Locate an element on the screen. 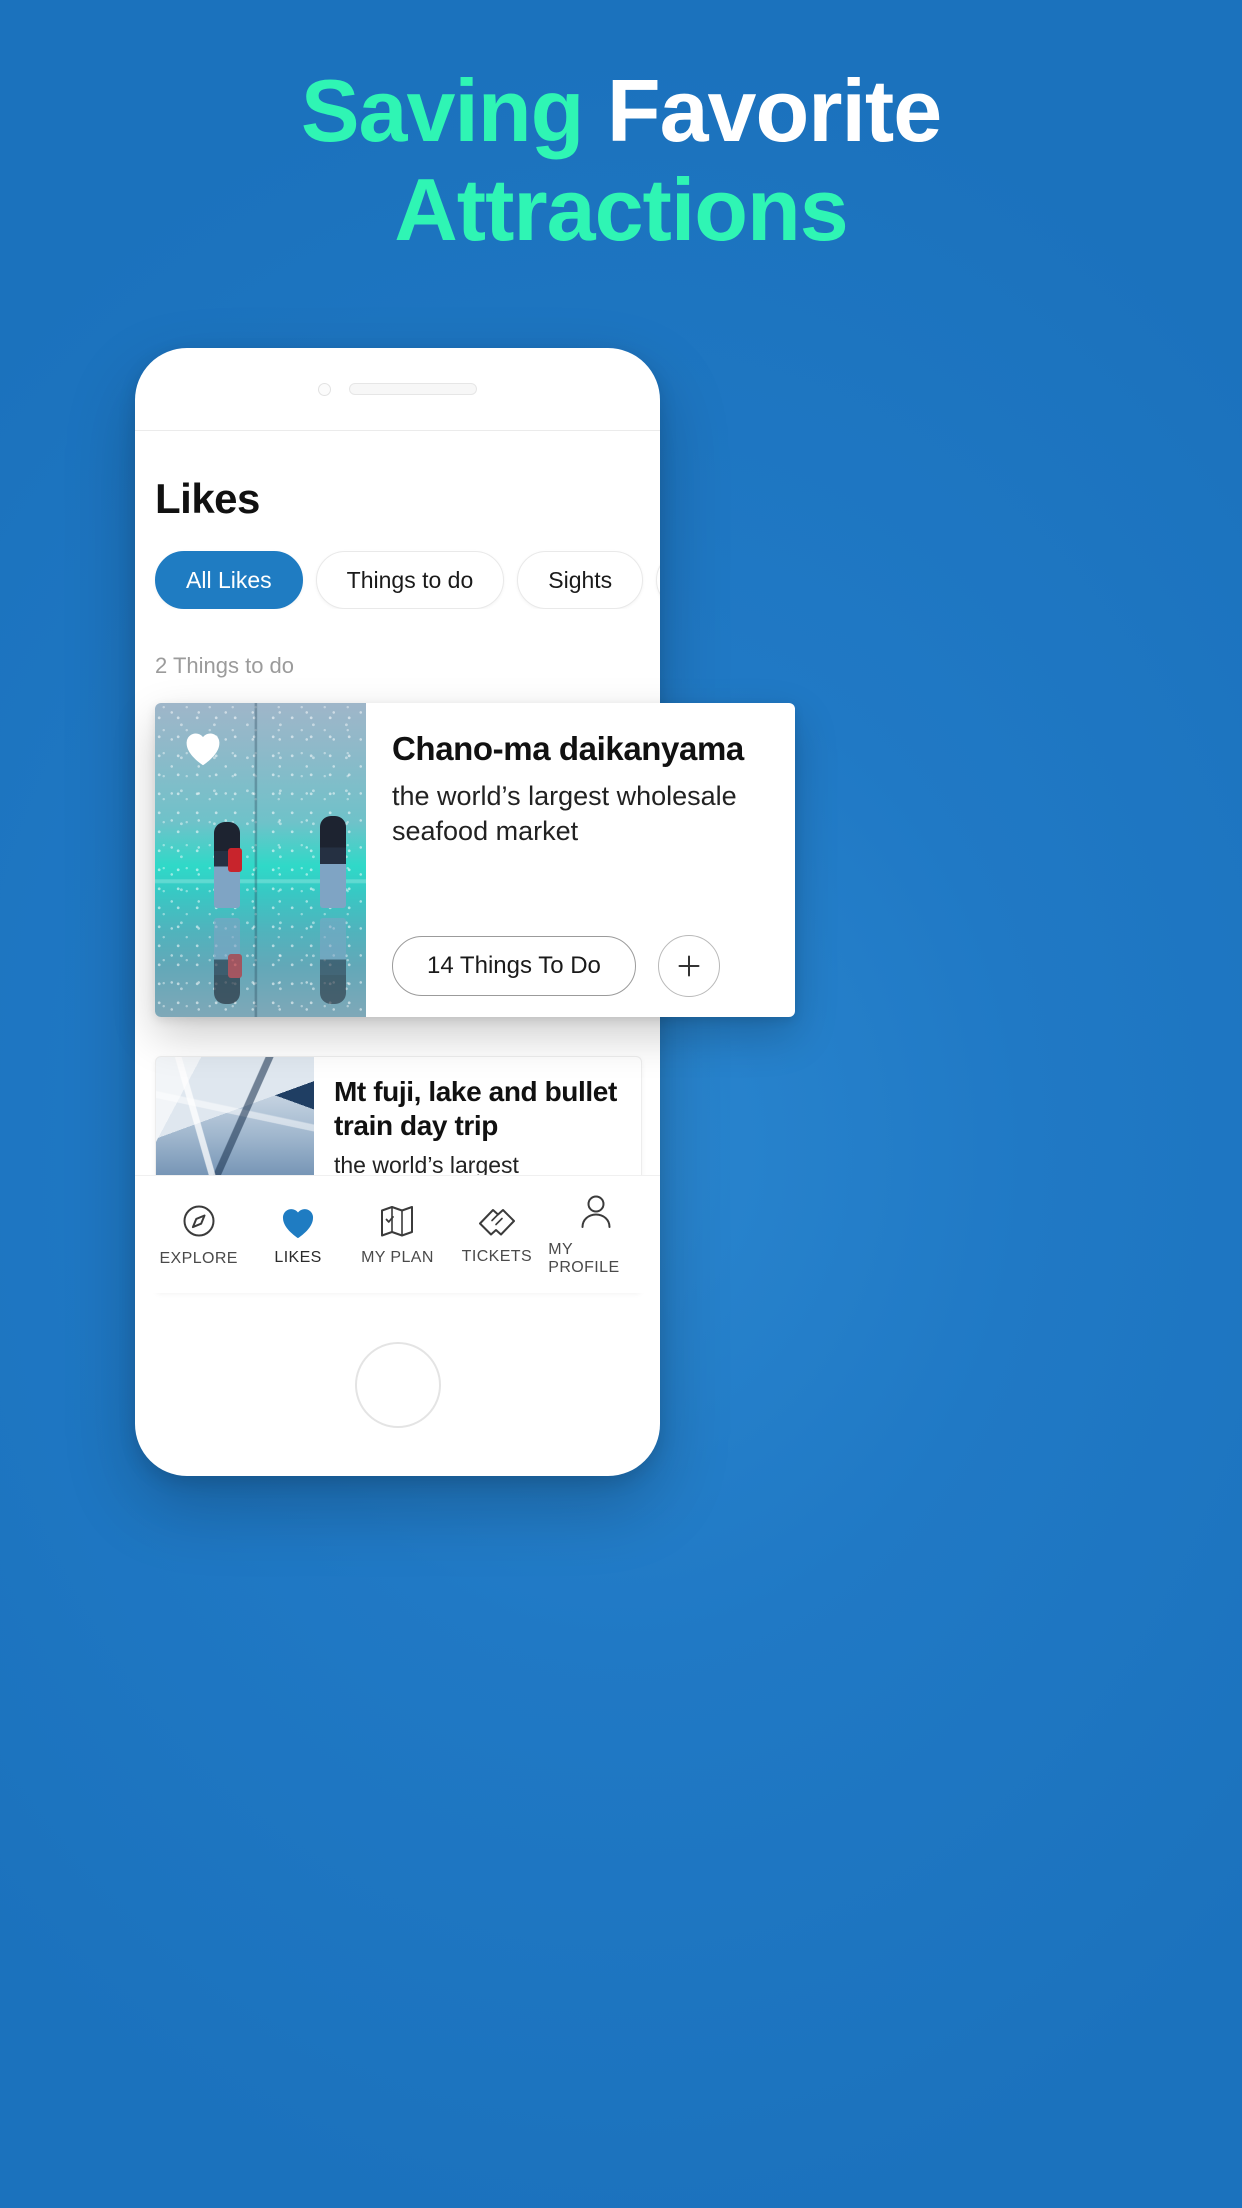 The height and width of the screenshot is (2208, 1242). things-to-do-button: 14 Things To Do is located at coordinates (514, 966).